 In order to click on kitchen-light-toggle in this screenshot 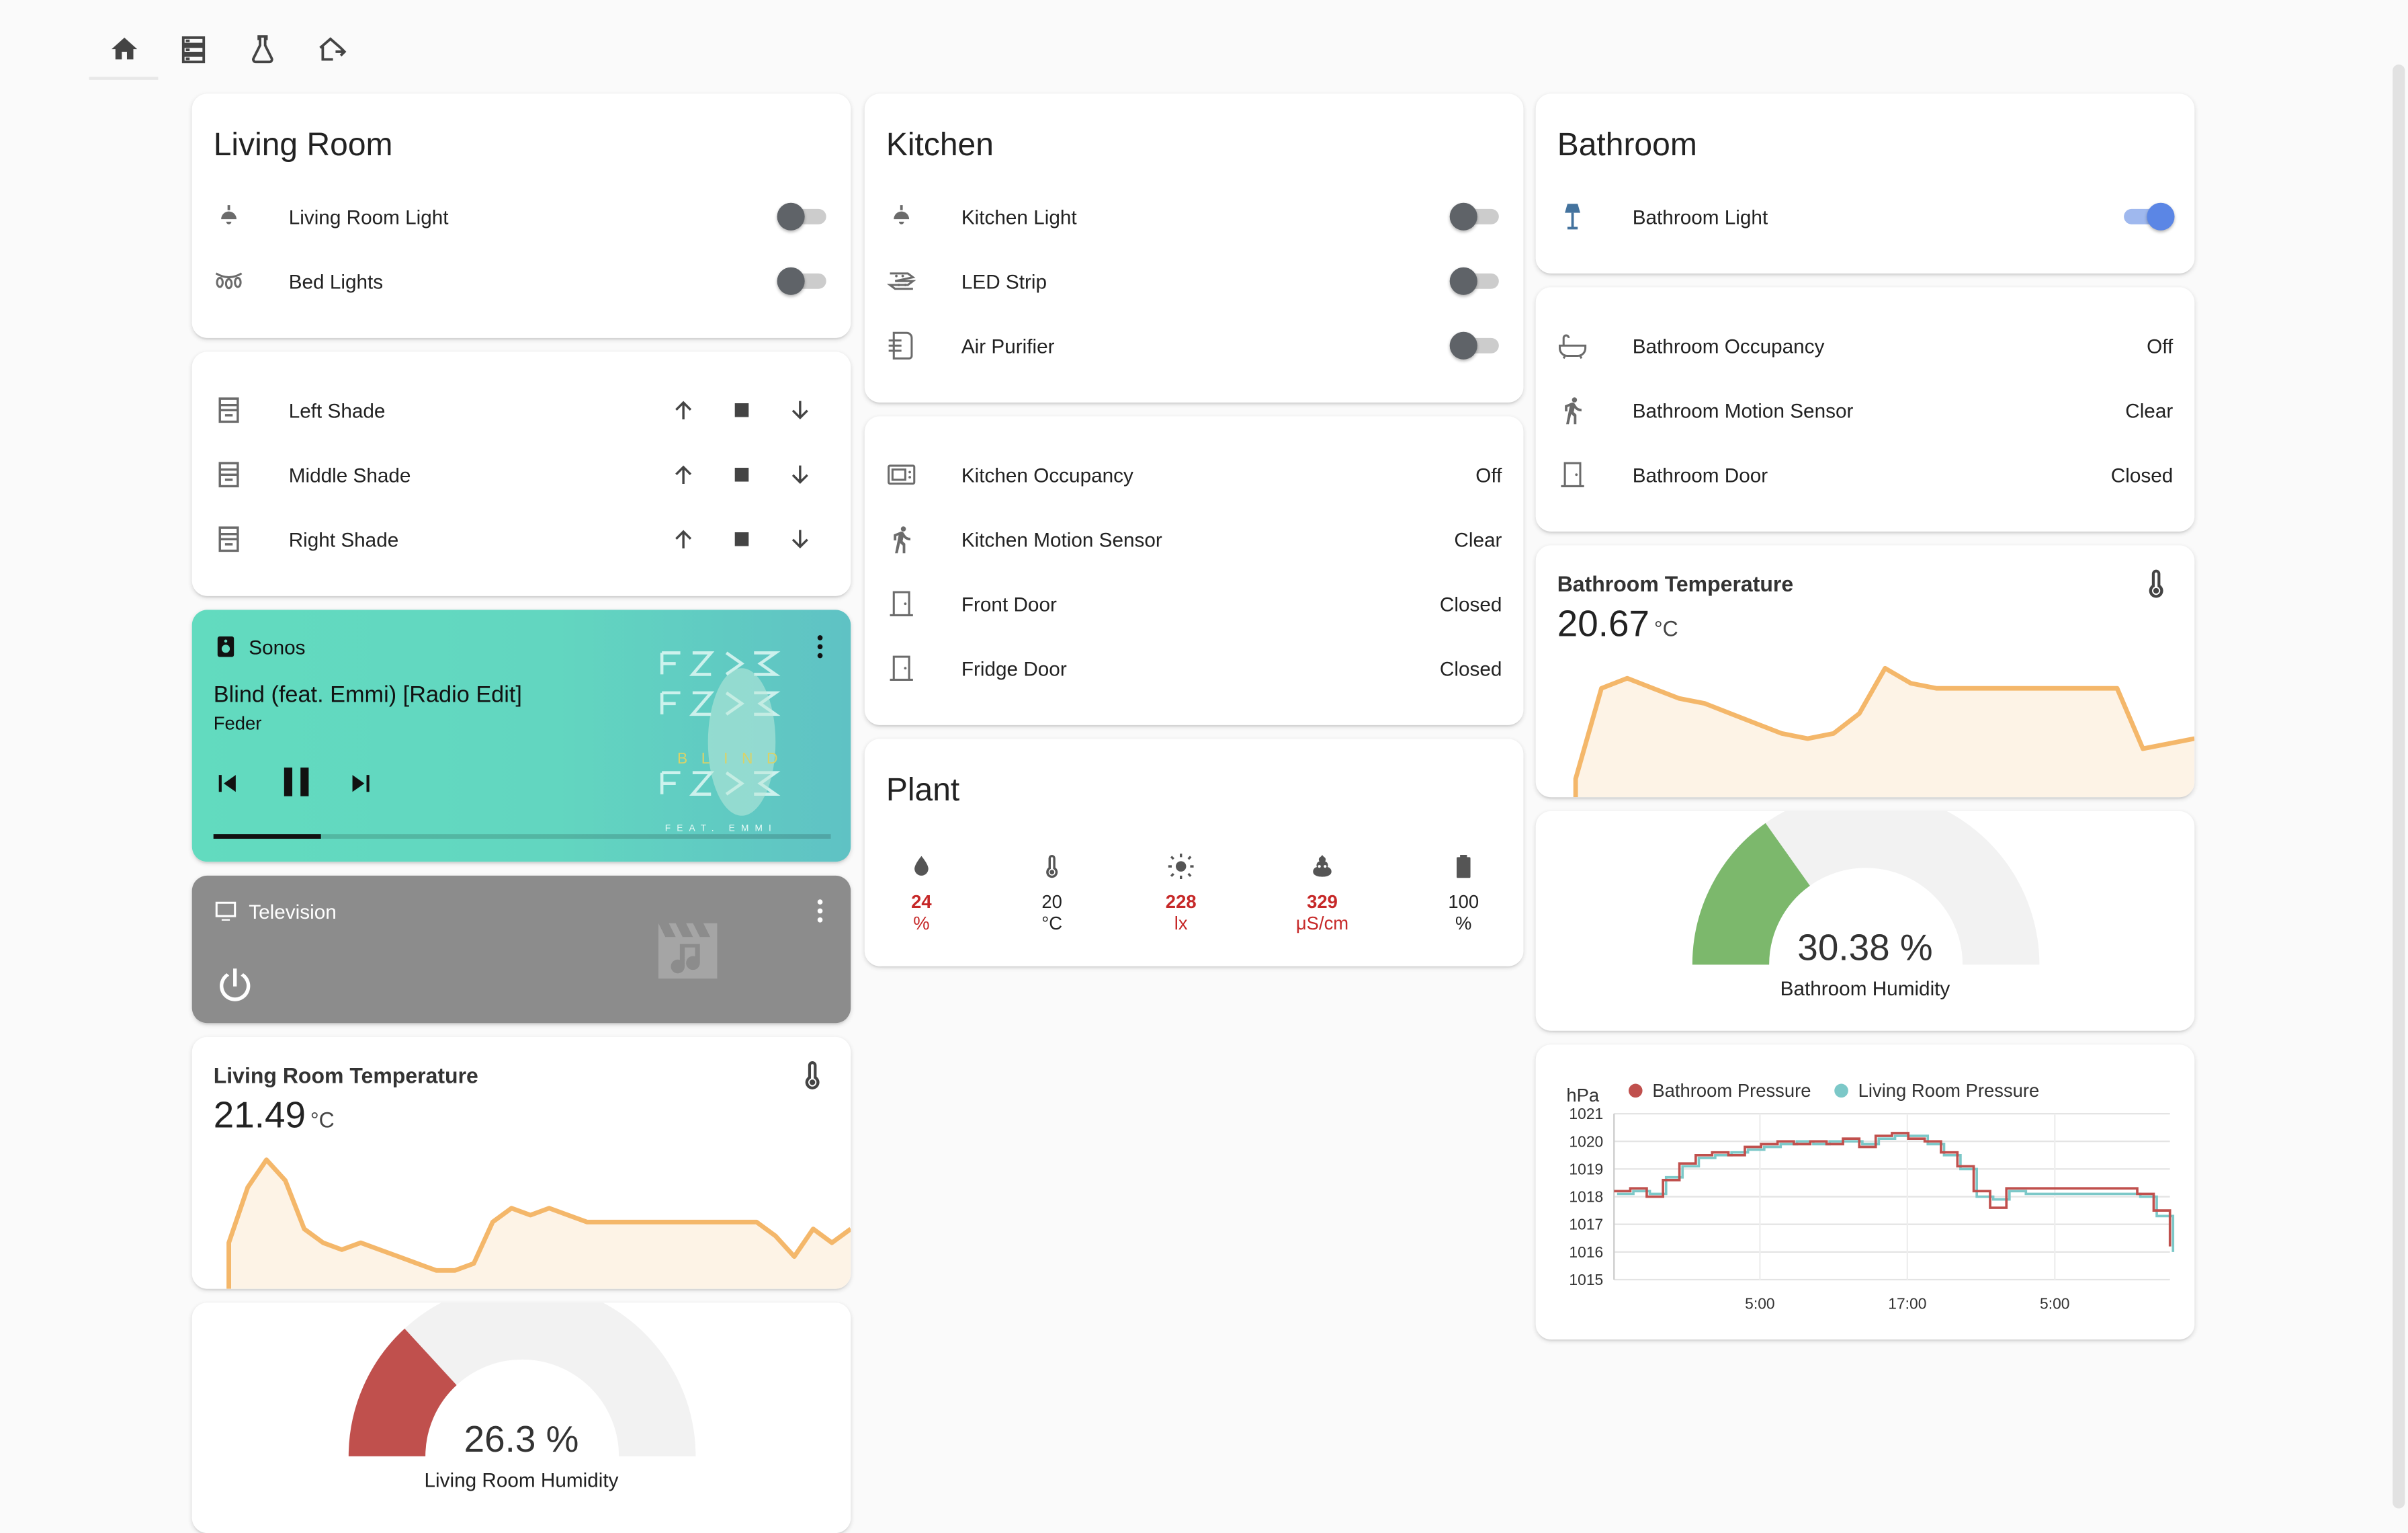, I will do `click(1475, 216)`.